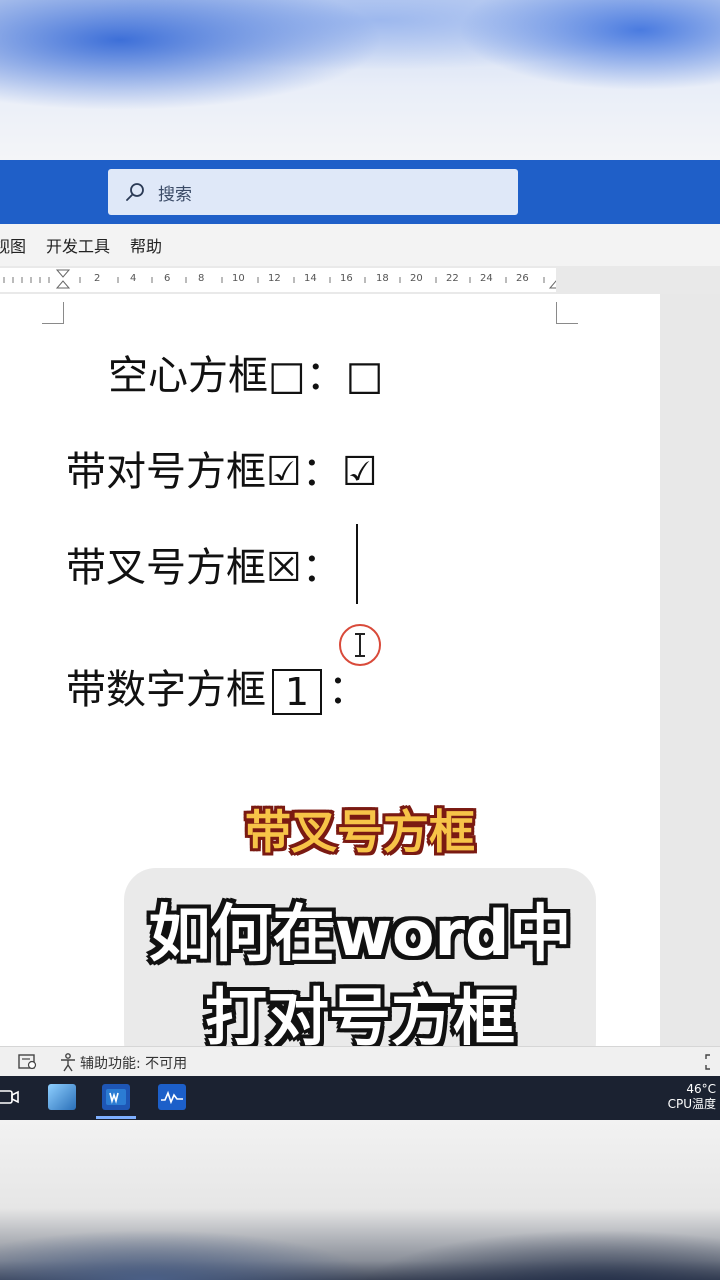  What do you see at coordinates (201, 278) in the screenshot?
I see `ruler-mark: 8` at bounding box center [201, 278].